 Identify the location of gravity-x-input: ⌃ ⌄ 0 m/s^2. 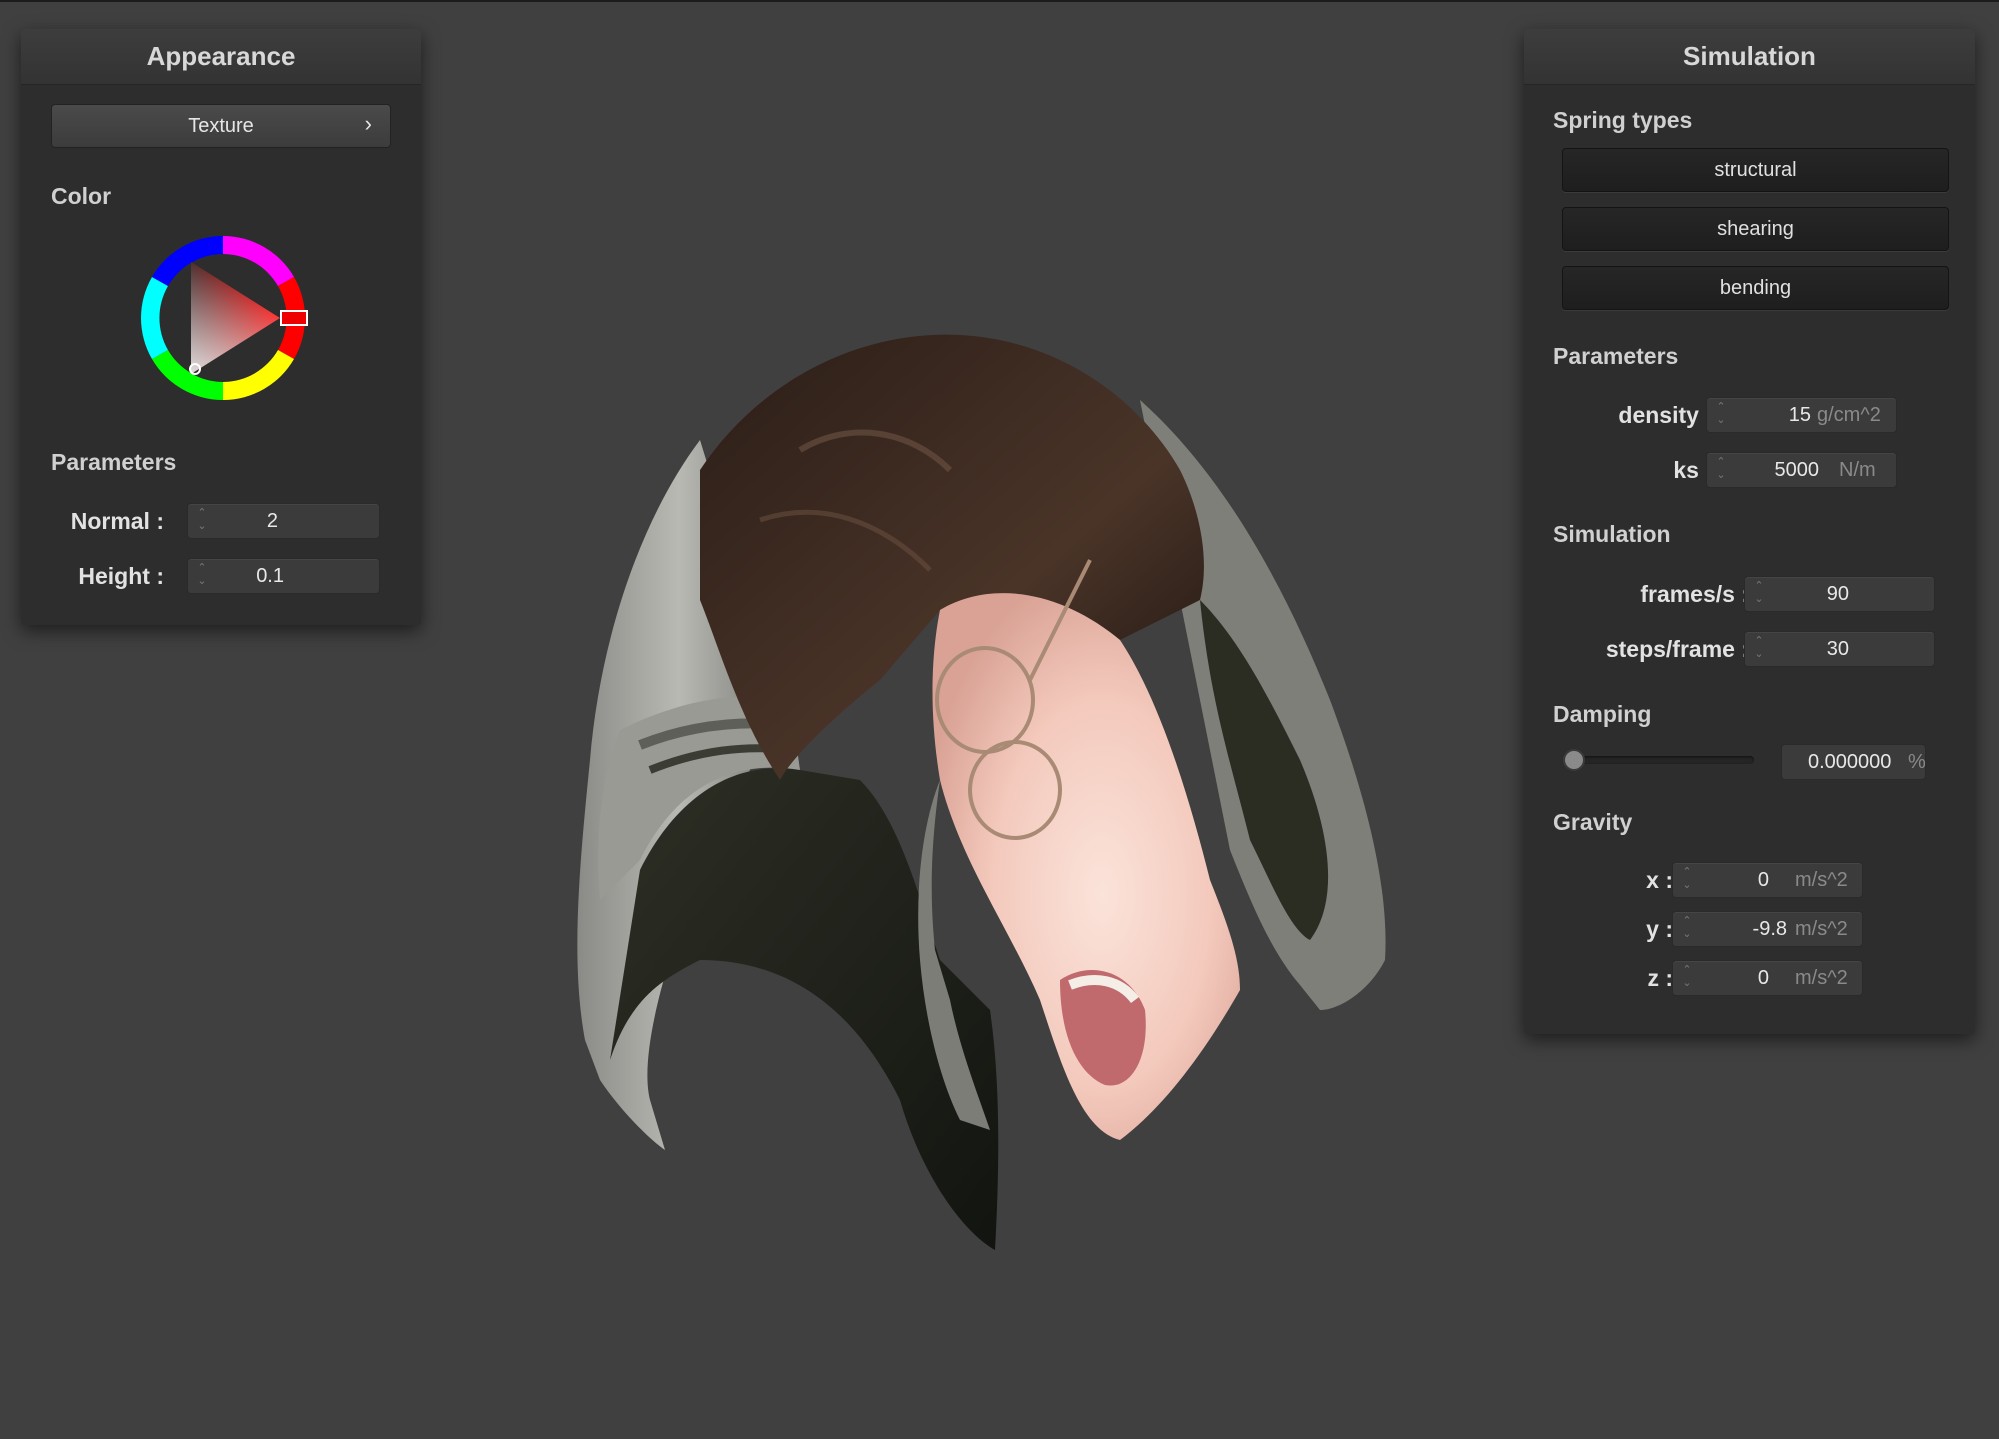
(1767, 880).